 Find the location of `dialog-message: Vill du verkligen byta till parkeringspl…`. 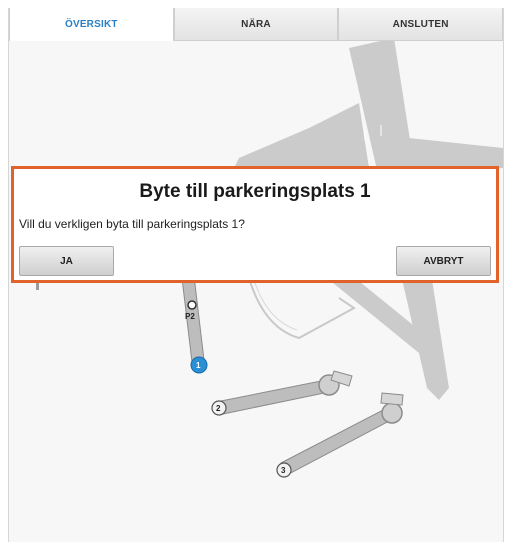

dialog-message: Vill du verkligen byta till parkeringspl… is located at coordinates (132, 224).